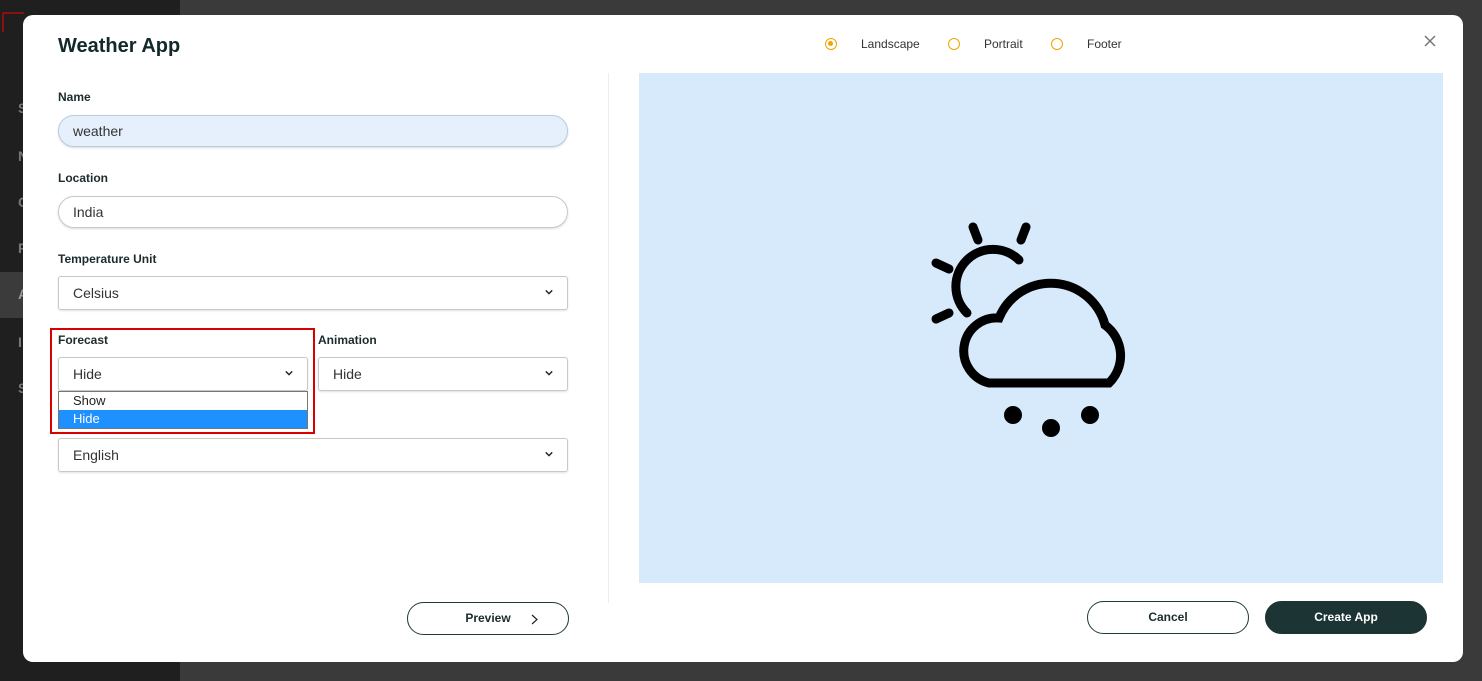 The image size is (1482, 681). Describe the element at coordinates (183, 374) in the screenshot. I see `forecast-select: Hide` at that location.